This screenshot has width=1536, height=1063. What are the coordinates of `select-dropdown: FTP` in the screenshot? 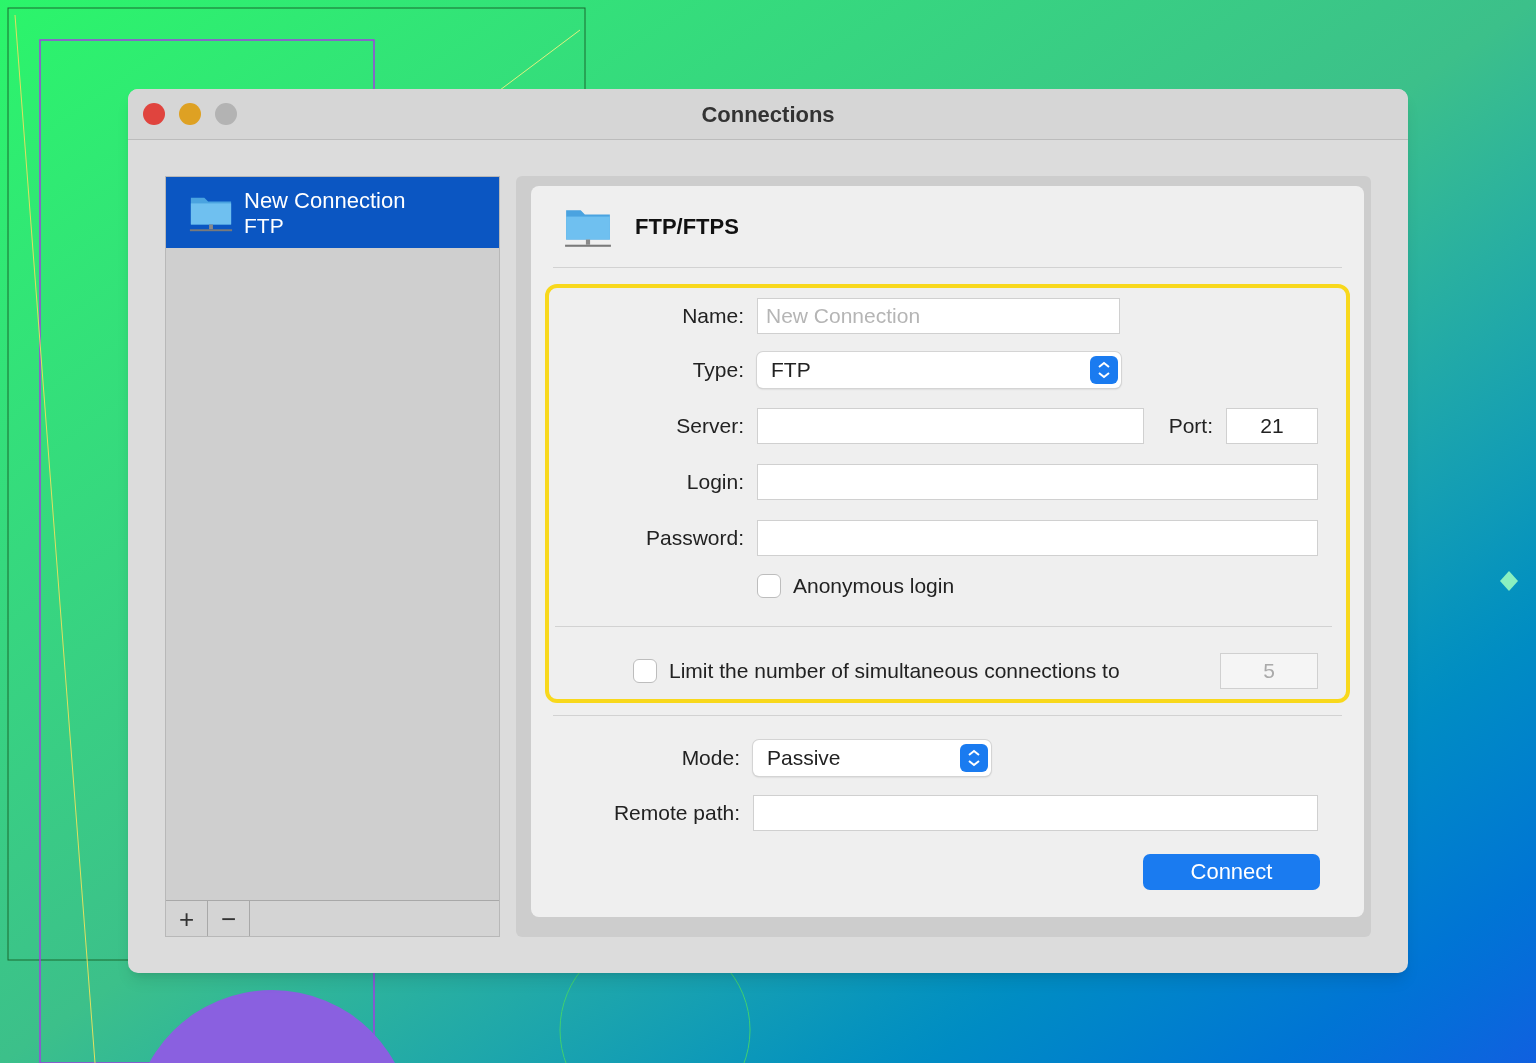 It's located at (939, 370).